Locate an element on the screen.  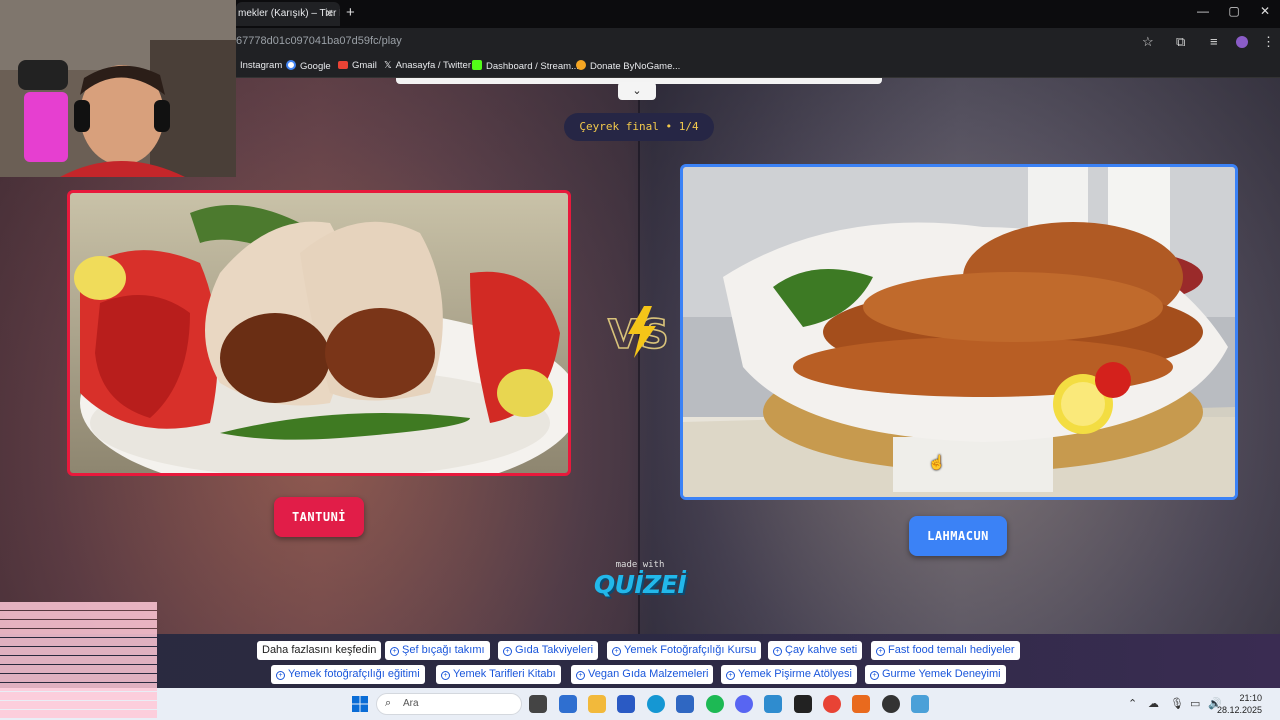
webcam-overlay is located at coordinates (118, 88).